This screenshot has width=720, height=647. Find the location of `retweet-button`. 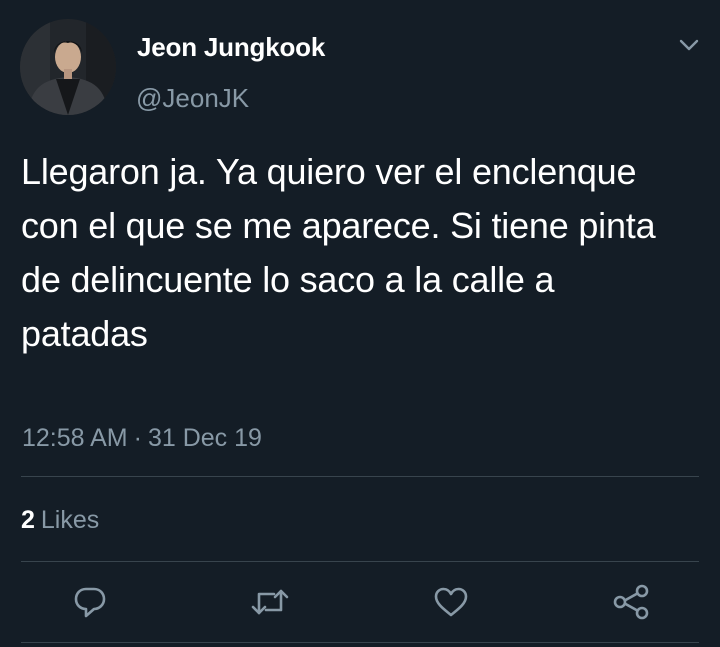

retweet-button is located at coordinates (270, 602).